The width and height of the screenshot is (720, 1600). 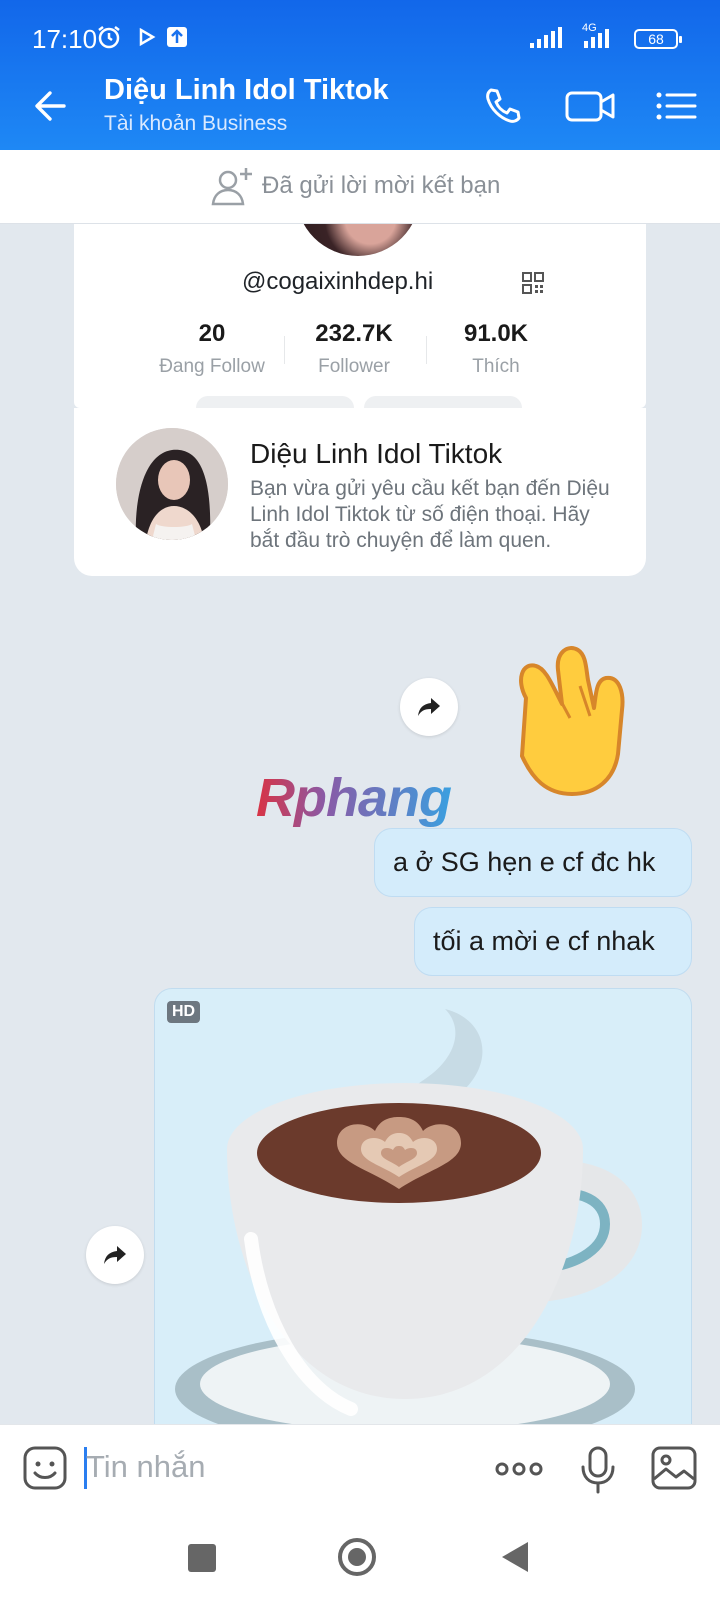 I want to click on alarm-icon, so click(x=109, y=39).